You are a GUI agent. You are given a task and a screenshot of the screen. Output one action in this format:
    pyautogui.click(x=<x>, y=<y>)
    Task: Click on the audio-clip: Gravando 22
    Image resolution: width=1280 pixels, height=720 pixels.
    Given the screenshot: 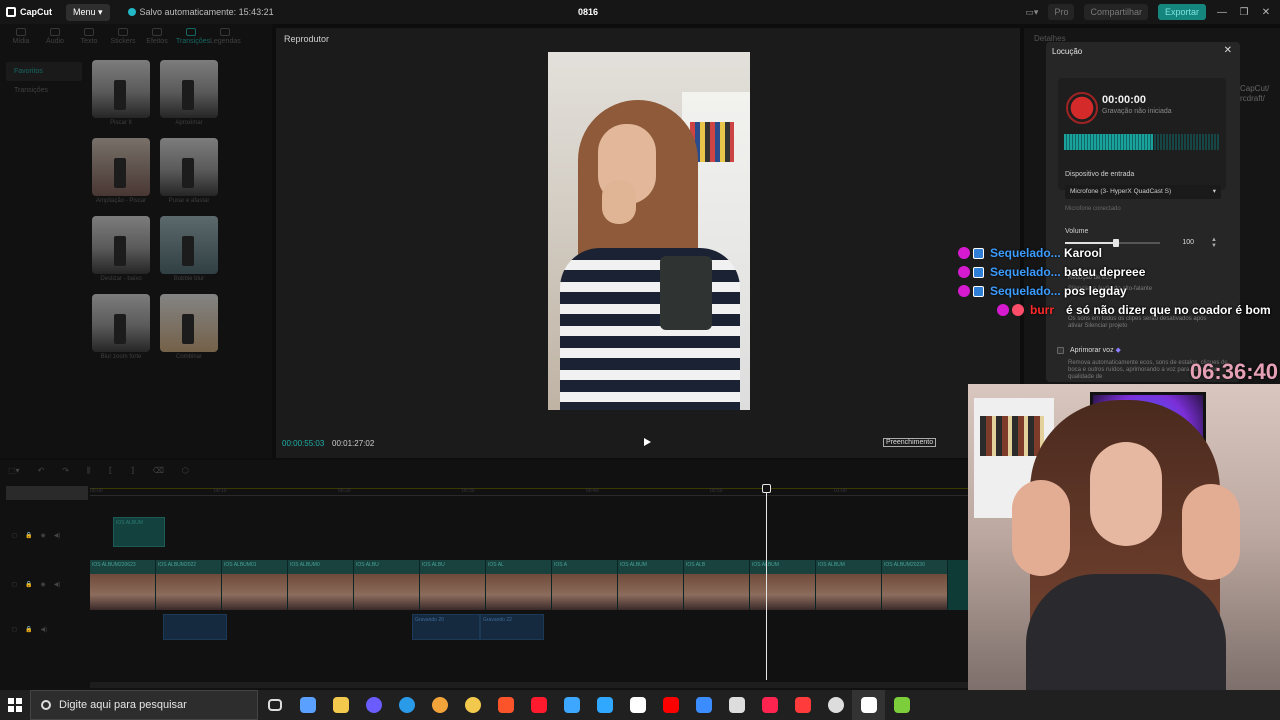 What is the action you would take?
    pyautogui.click(x=512, y=627)
    